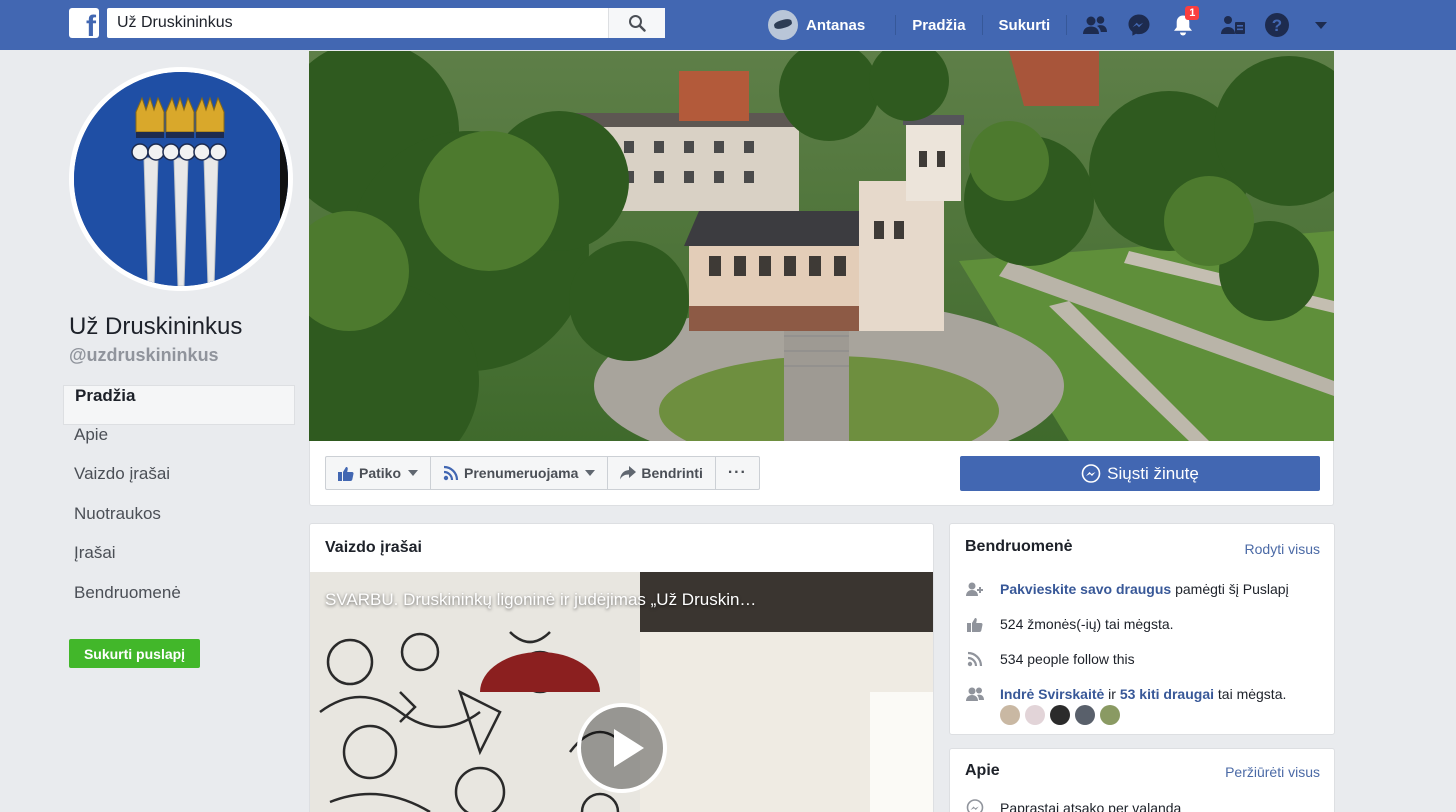 The width and height of the screenshot is (1456, 812). I want to click on create-page-button: Sukurti puslapį, so click(134, 653).